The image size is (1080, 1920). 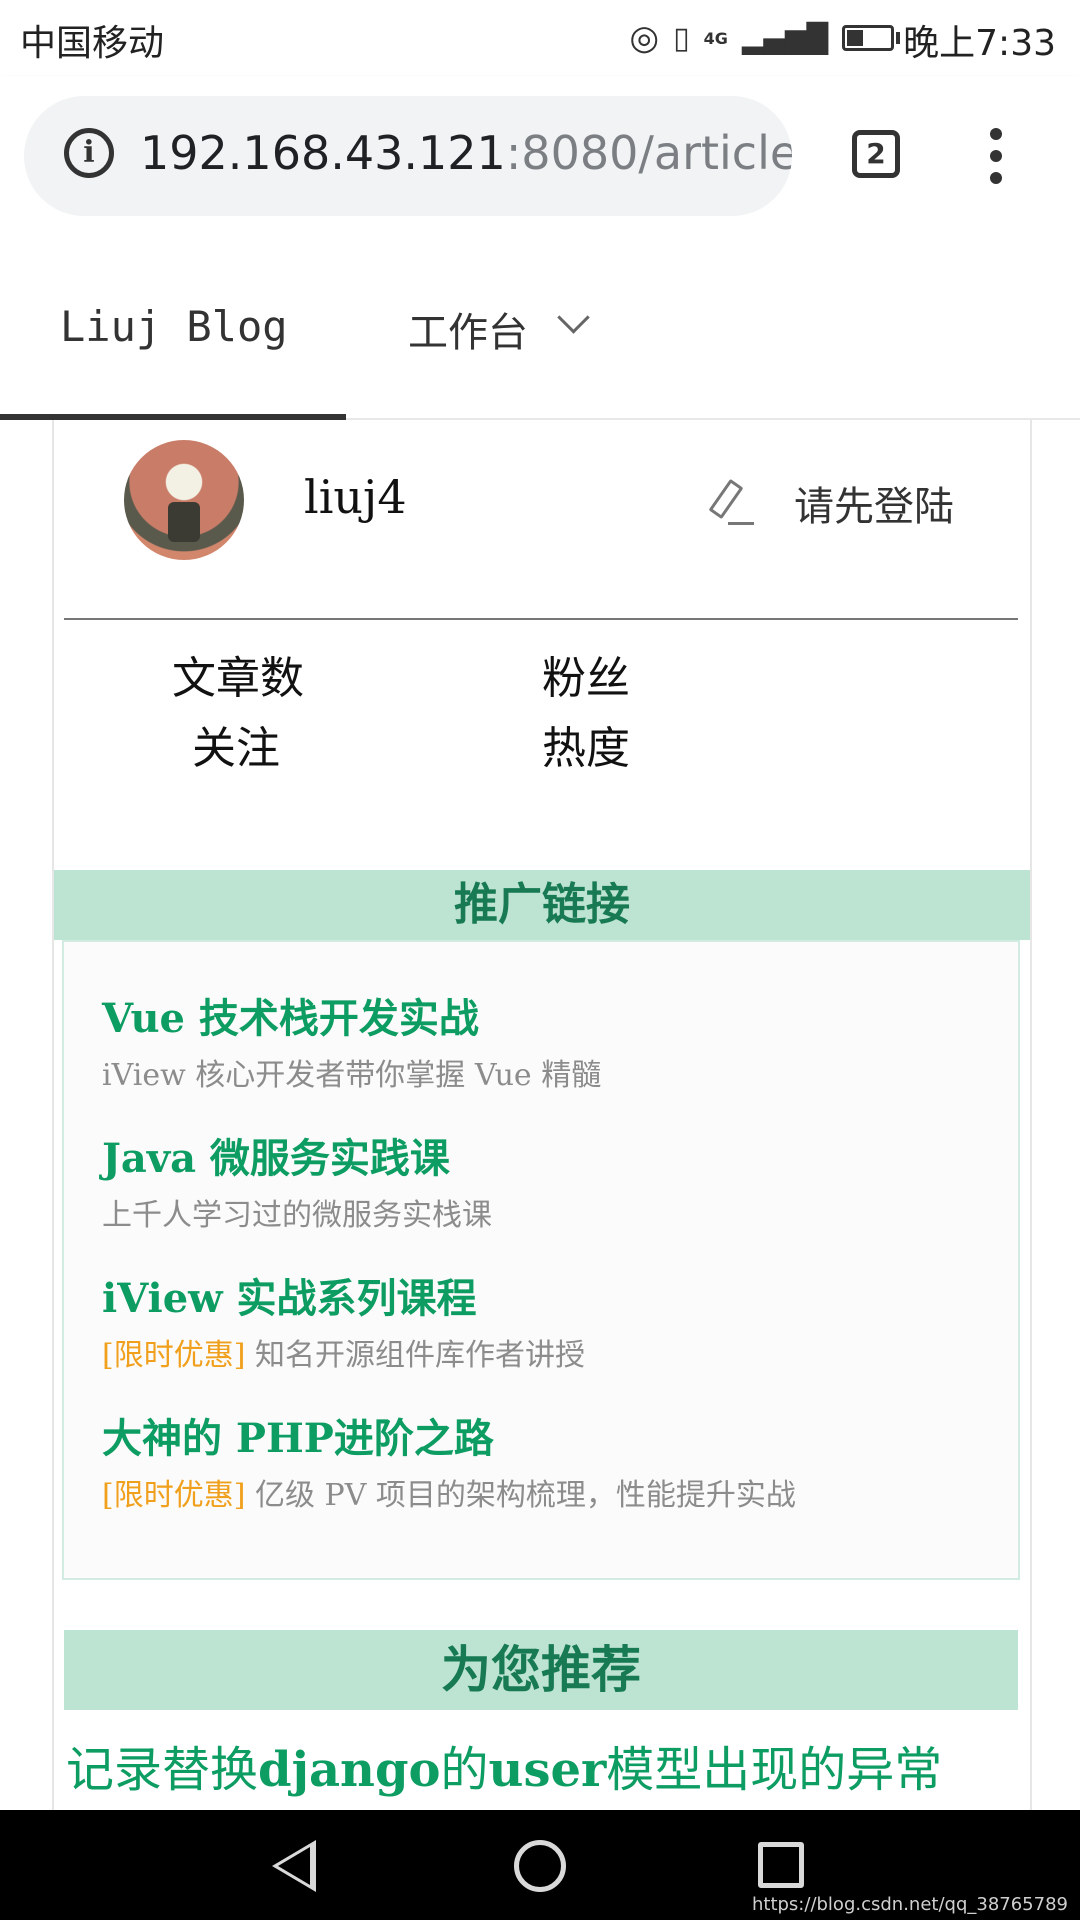 I want to click on info-icon: i, so click(x=89, y=153).